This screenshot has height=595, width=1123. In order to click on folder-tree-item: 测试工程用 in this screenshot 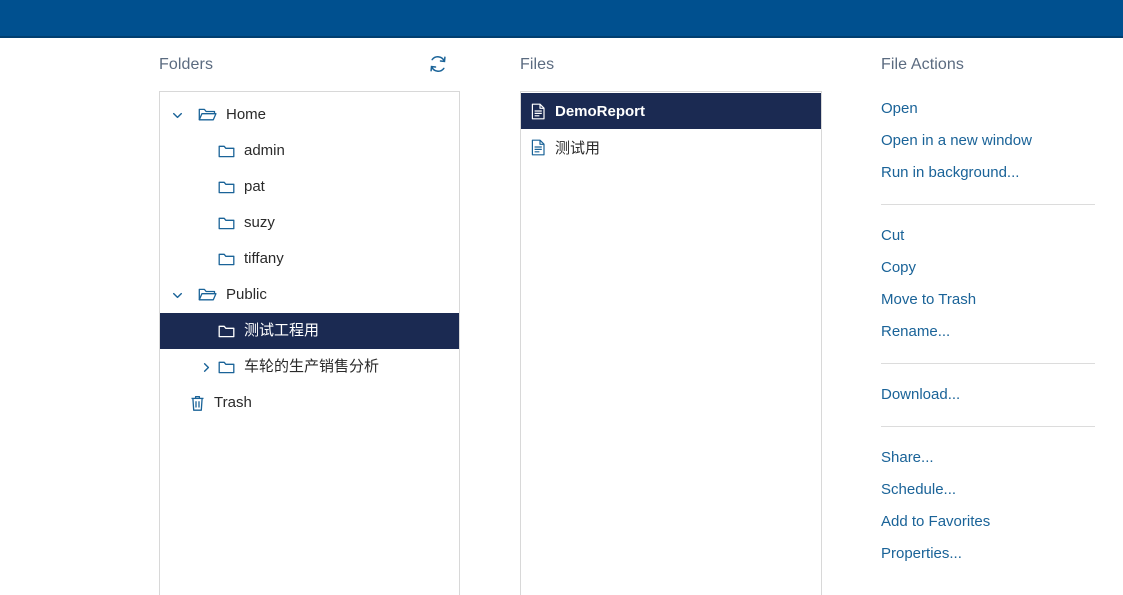, I will do `click(309, 331)`.